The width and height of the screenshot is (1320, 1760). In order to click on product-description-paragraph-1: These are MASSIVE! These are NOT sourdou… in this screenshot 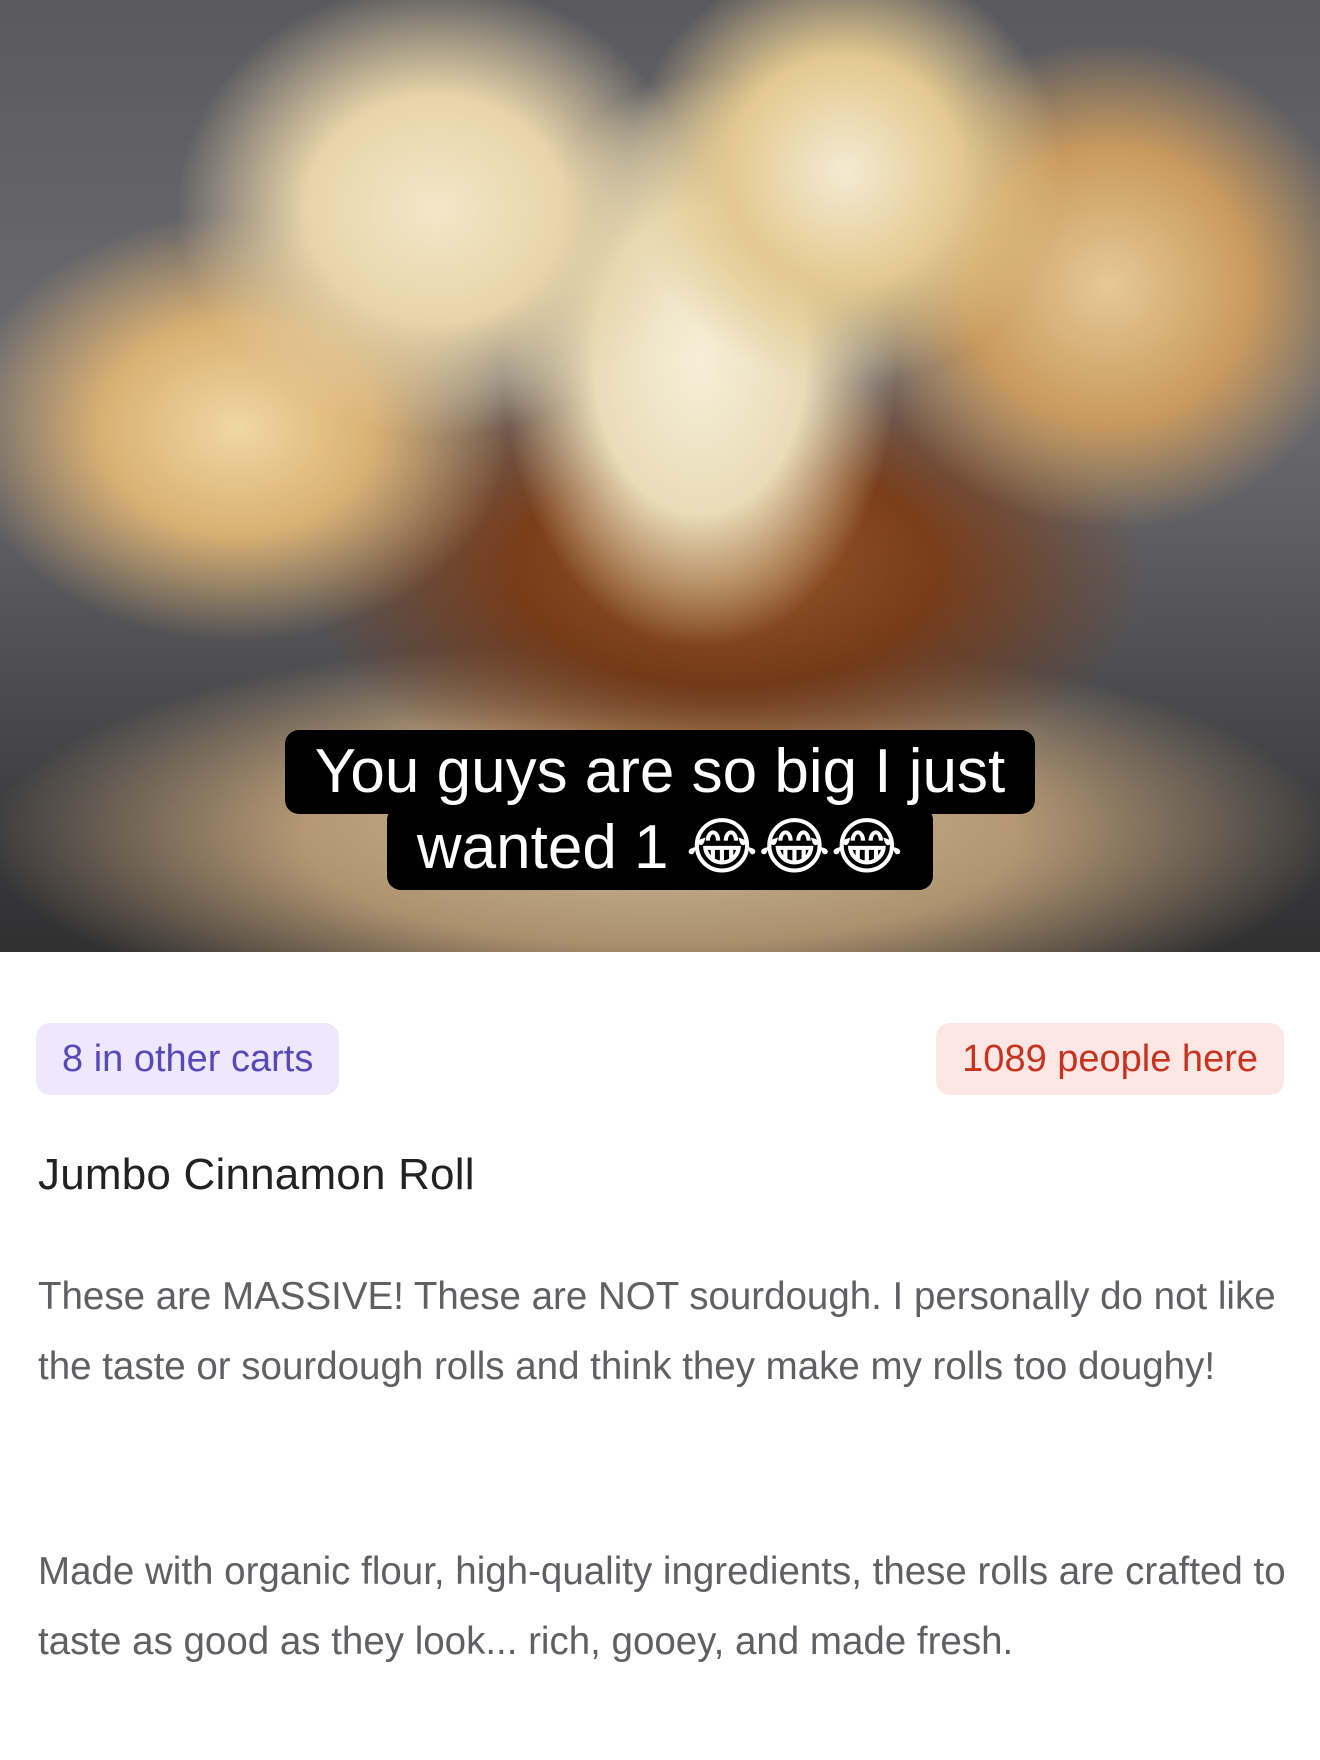, I will do `click(657, 1331)`.